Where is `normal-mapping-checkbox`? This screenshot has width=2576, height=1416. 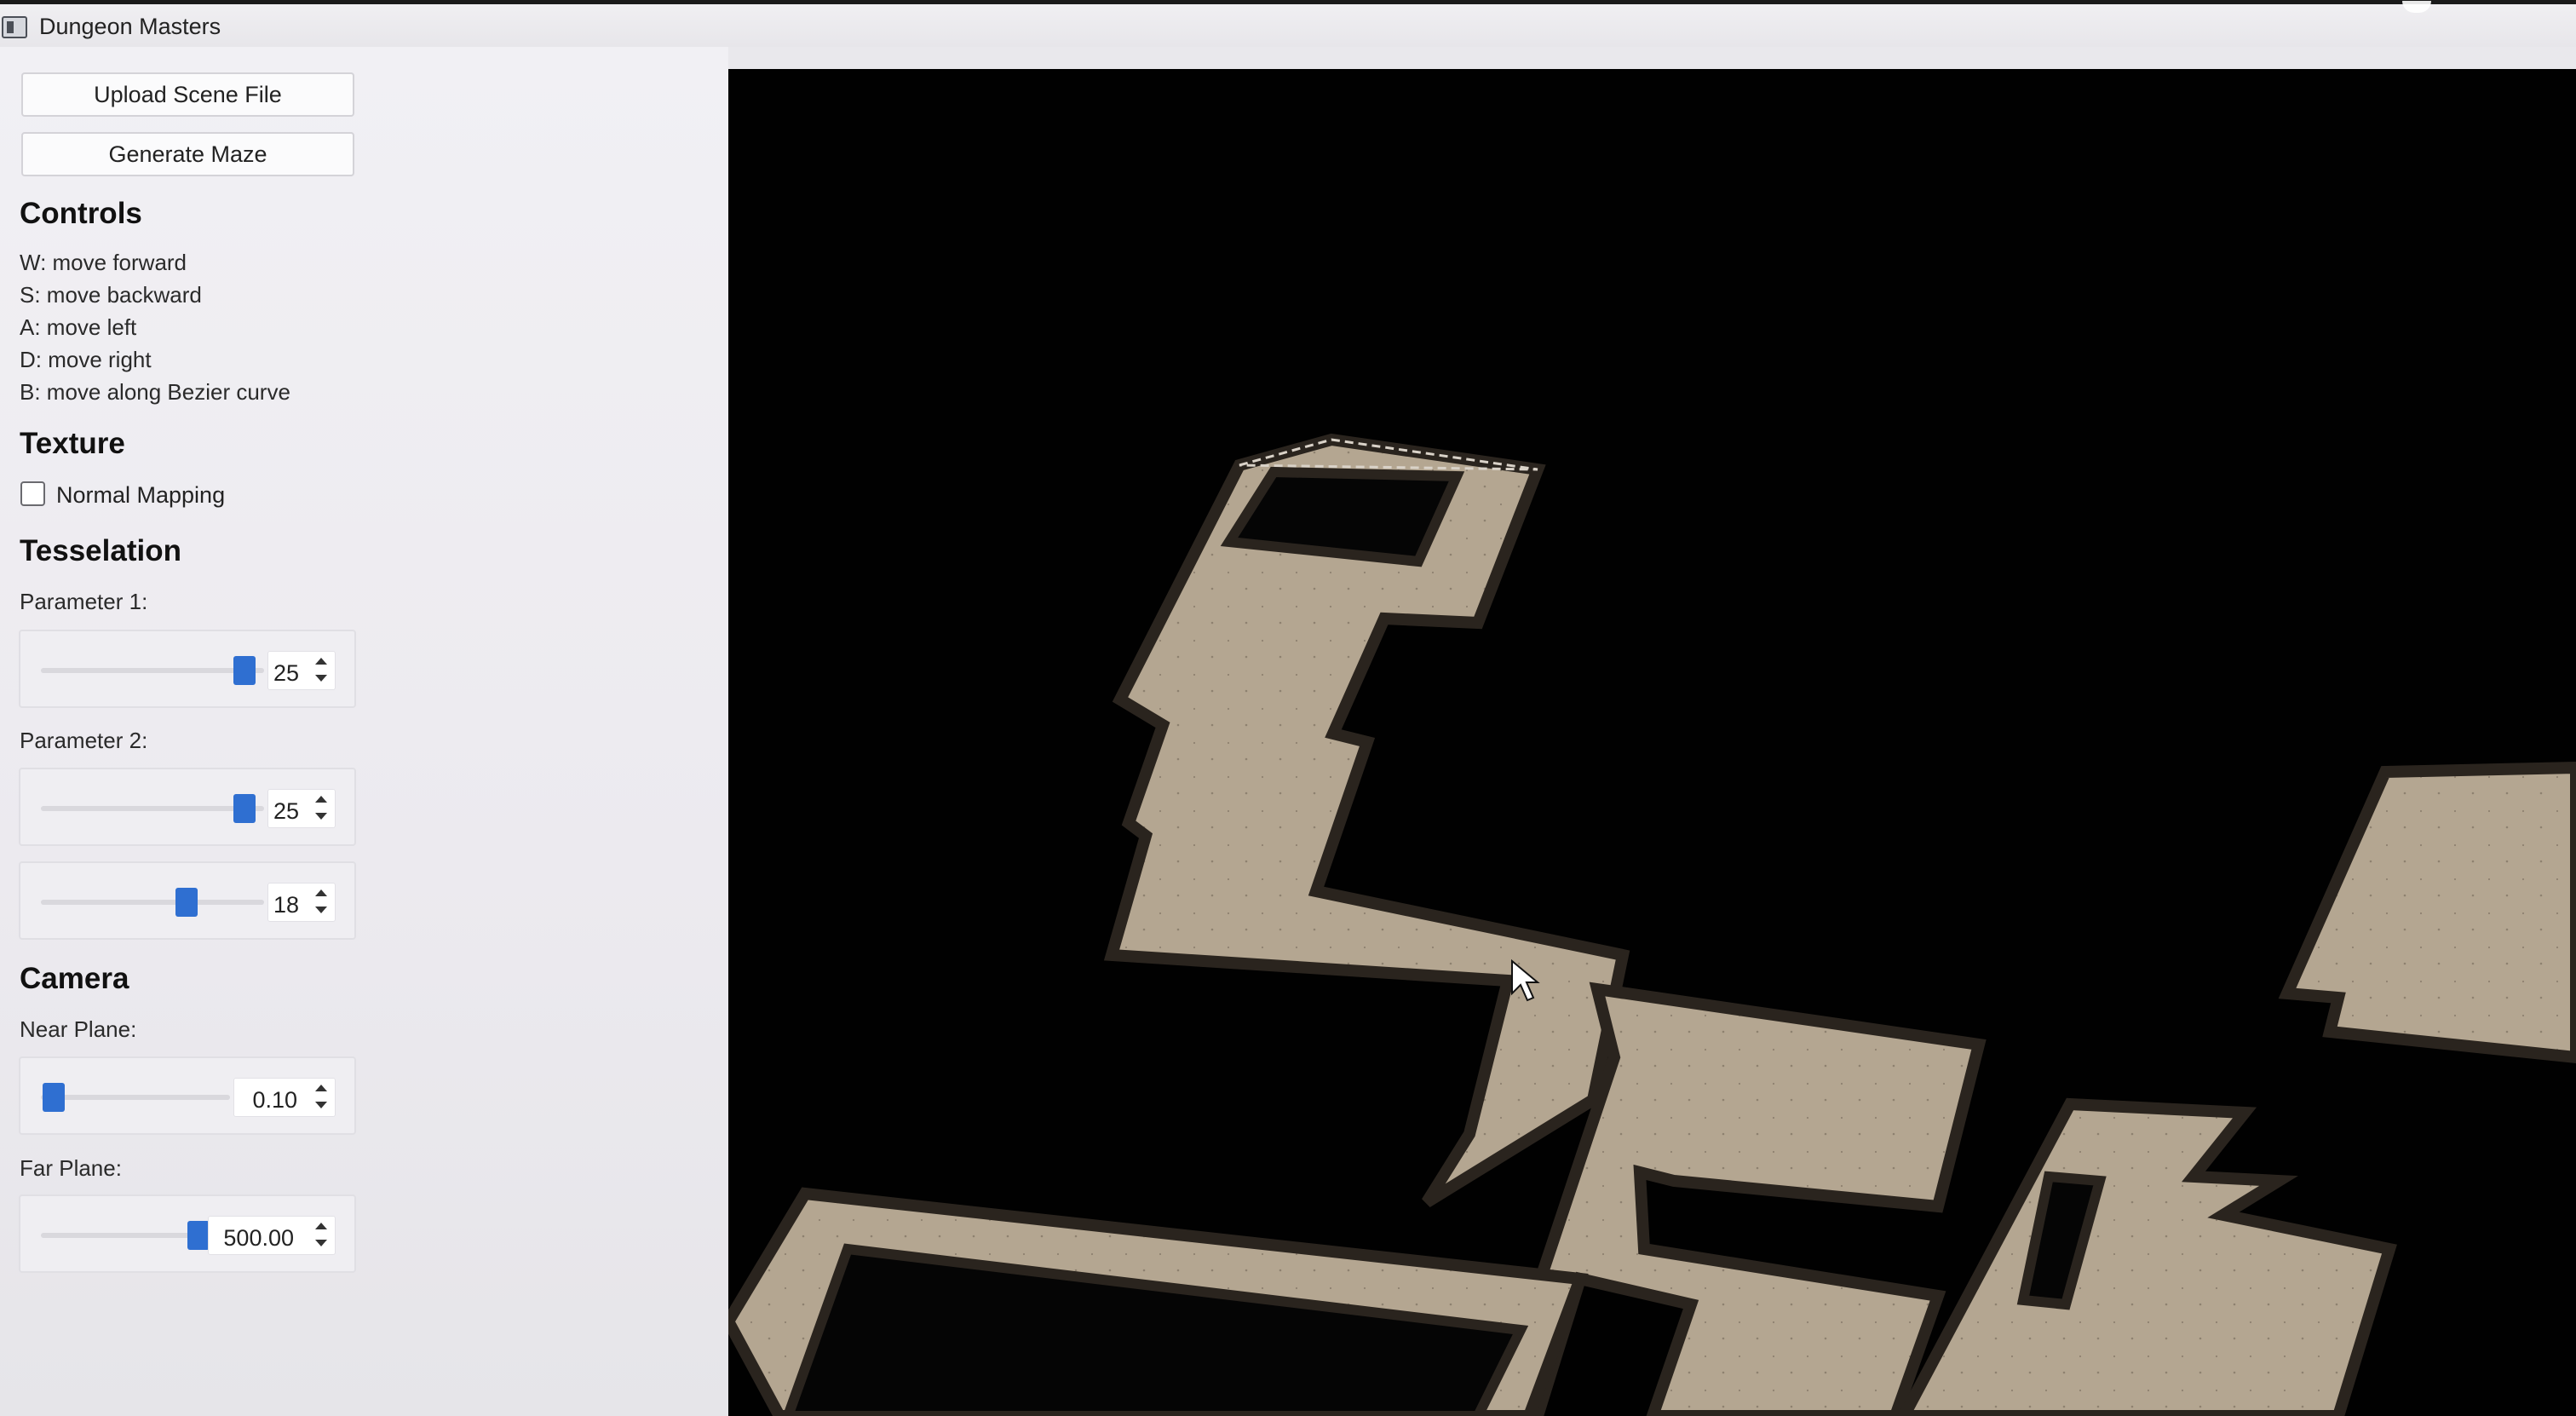
normal-mapping-checkbox is located at coordinates (33, 493).